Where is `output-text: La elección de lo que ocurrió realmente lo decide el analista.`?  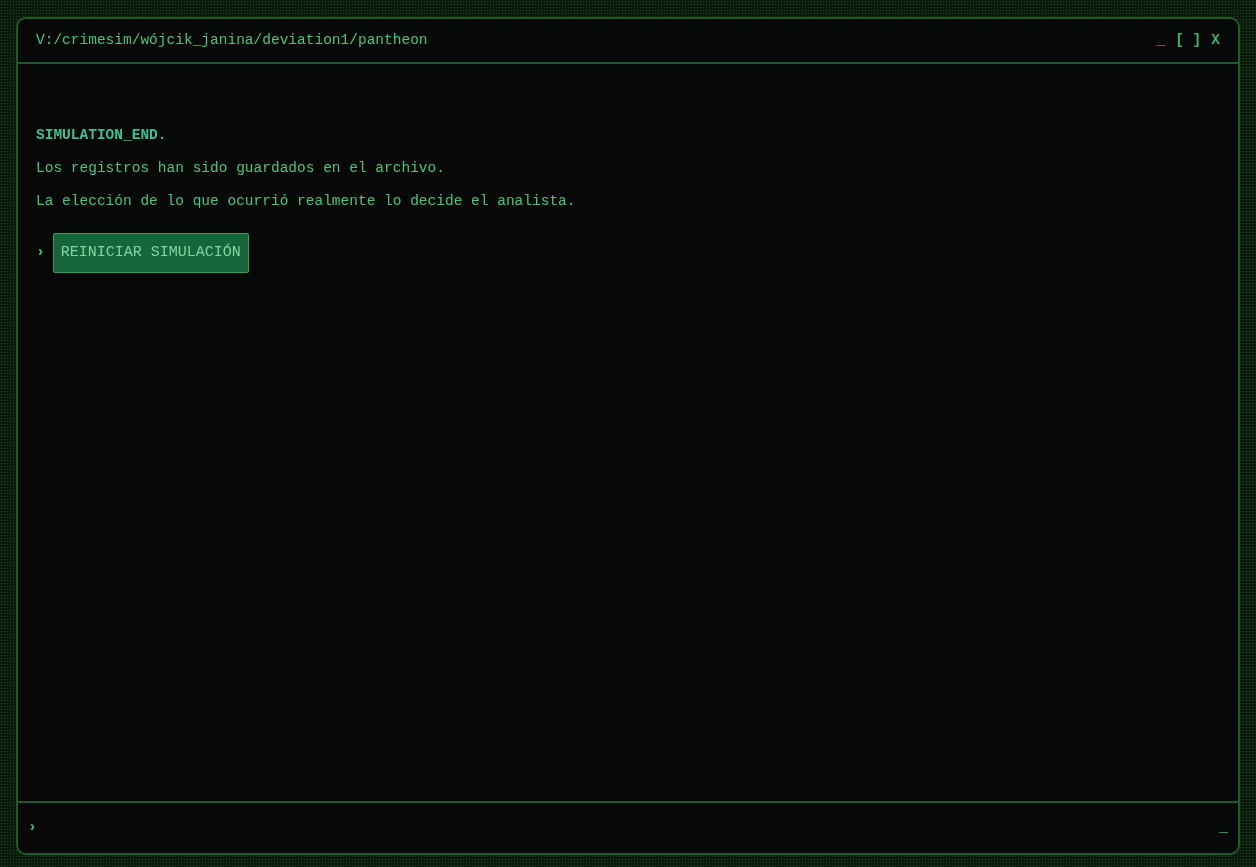
output-text: La elección de lo que ocurrió realmente lo decide el analista. is located at coordinates (306, 201).